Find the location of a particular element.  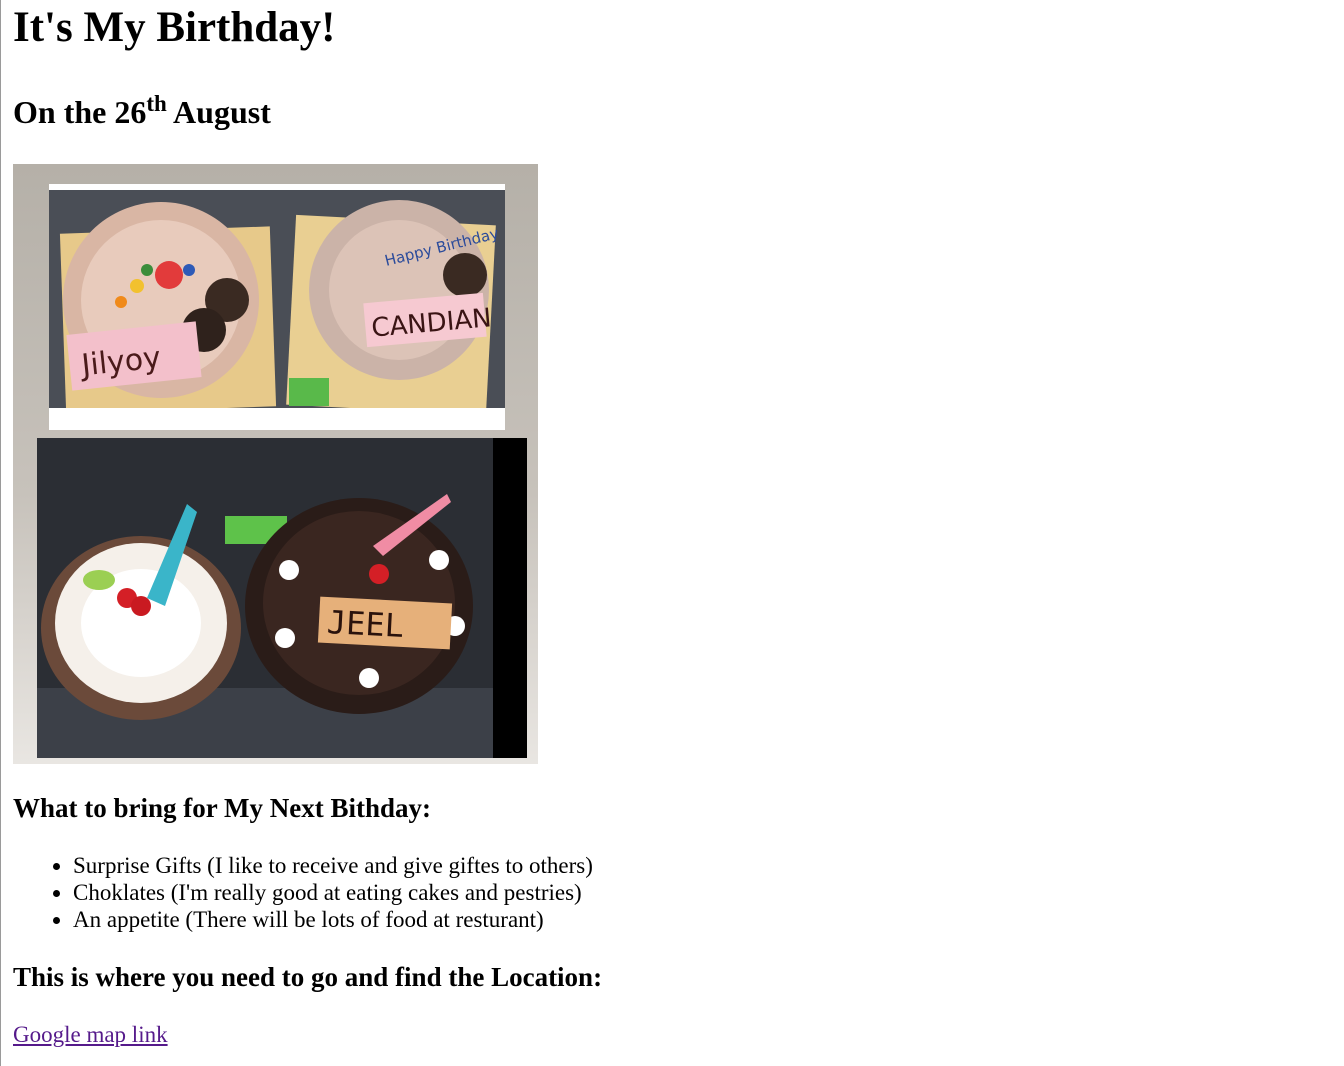

cakes-top-illustration: Jilyoy Happy Birthday CANDIAN is located at coordinates (277, 303).